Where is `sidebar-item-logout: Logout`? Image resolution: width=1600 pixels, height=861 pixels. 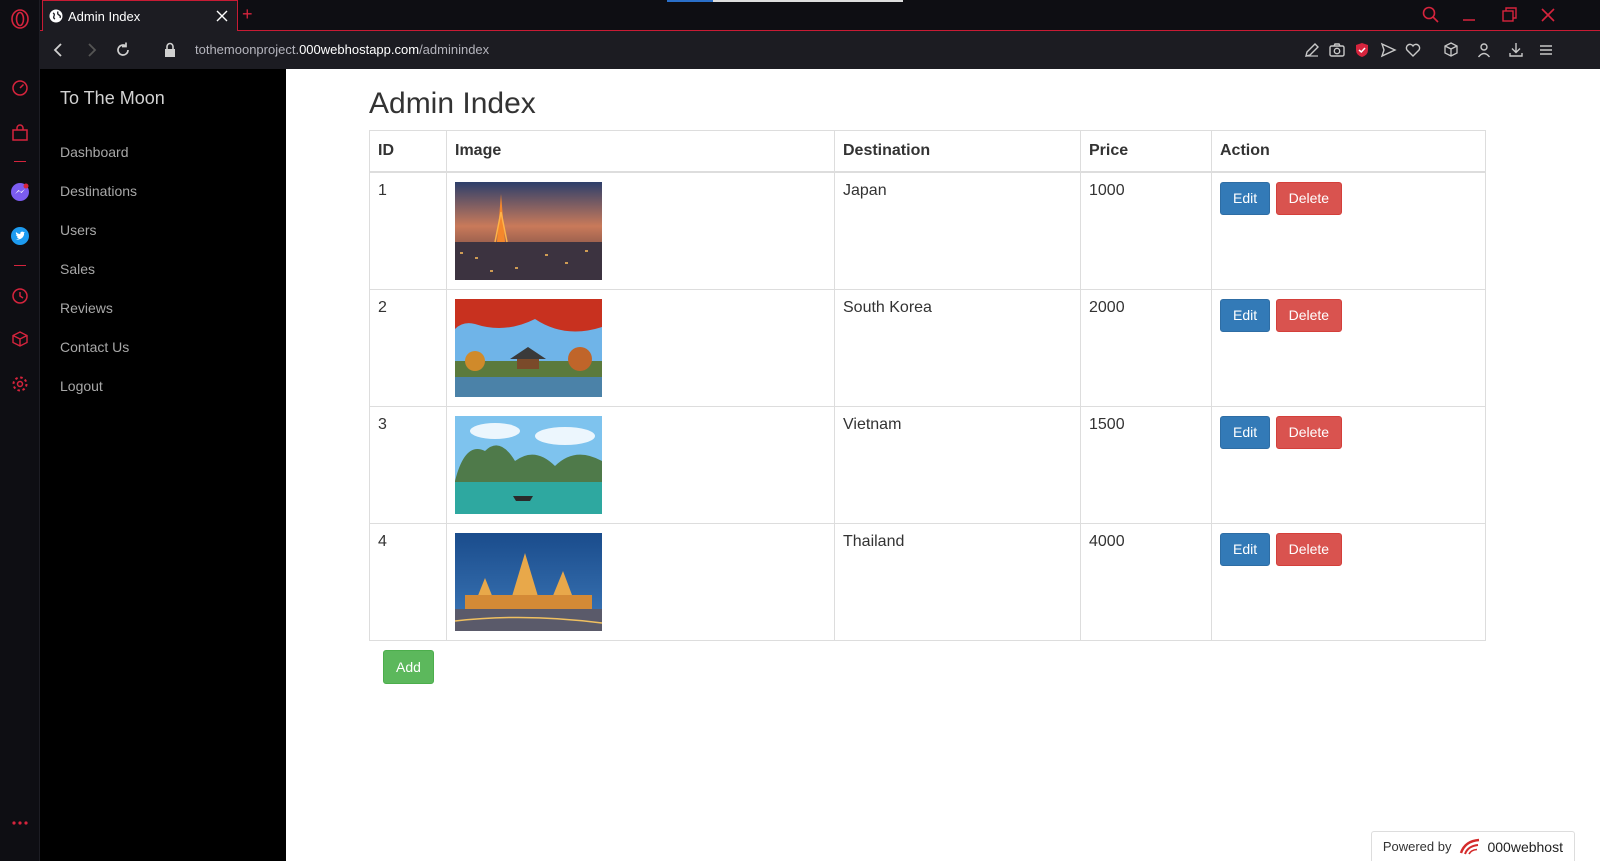
sidebar-item-logout: Logout is located at coordinates (81, 386).